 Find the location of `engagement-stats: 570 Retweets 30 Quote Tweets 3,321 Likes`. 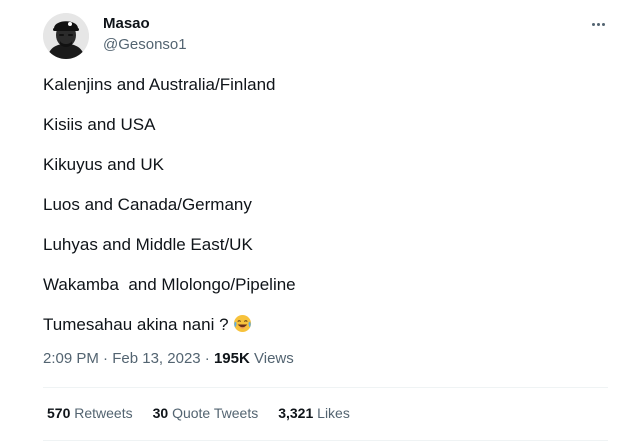

engagement-stats: 570 Retweets 30 Quote Tweets 3,321 Likes is located at coordinates (198, 413).